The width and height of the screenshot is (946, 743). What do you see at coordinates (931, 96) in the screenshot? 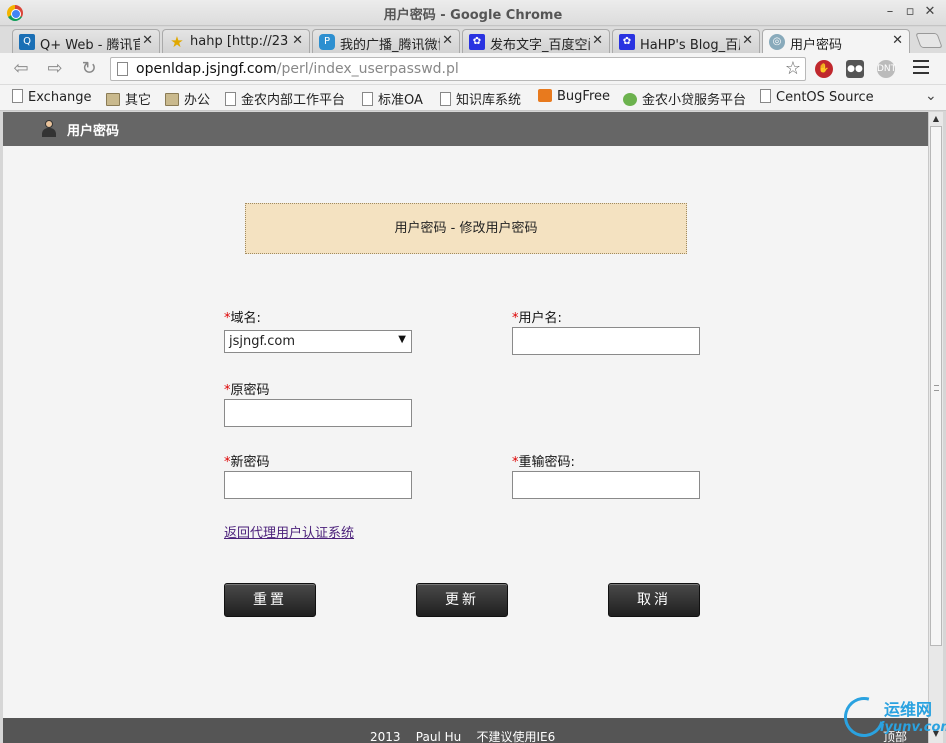
I see `chevron-down-icon: ⌄` at bounding box center [931, 96].